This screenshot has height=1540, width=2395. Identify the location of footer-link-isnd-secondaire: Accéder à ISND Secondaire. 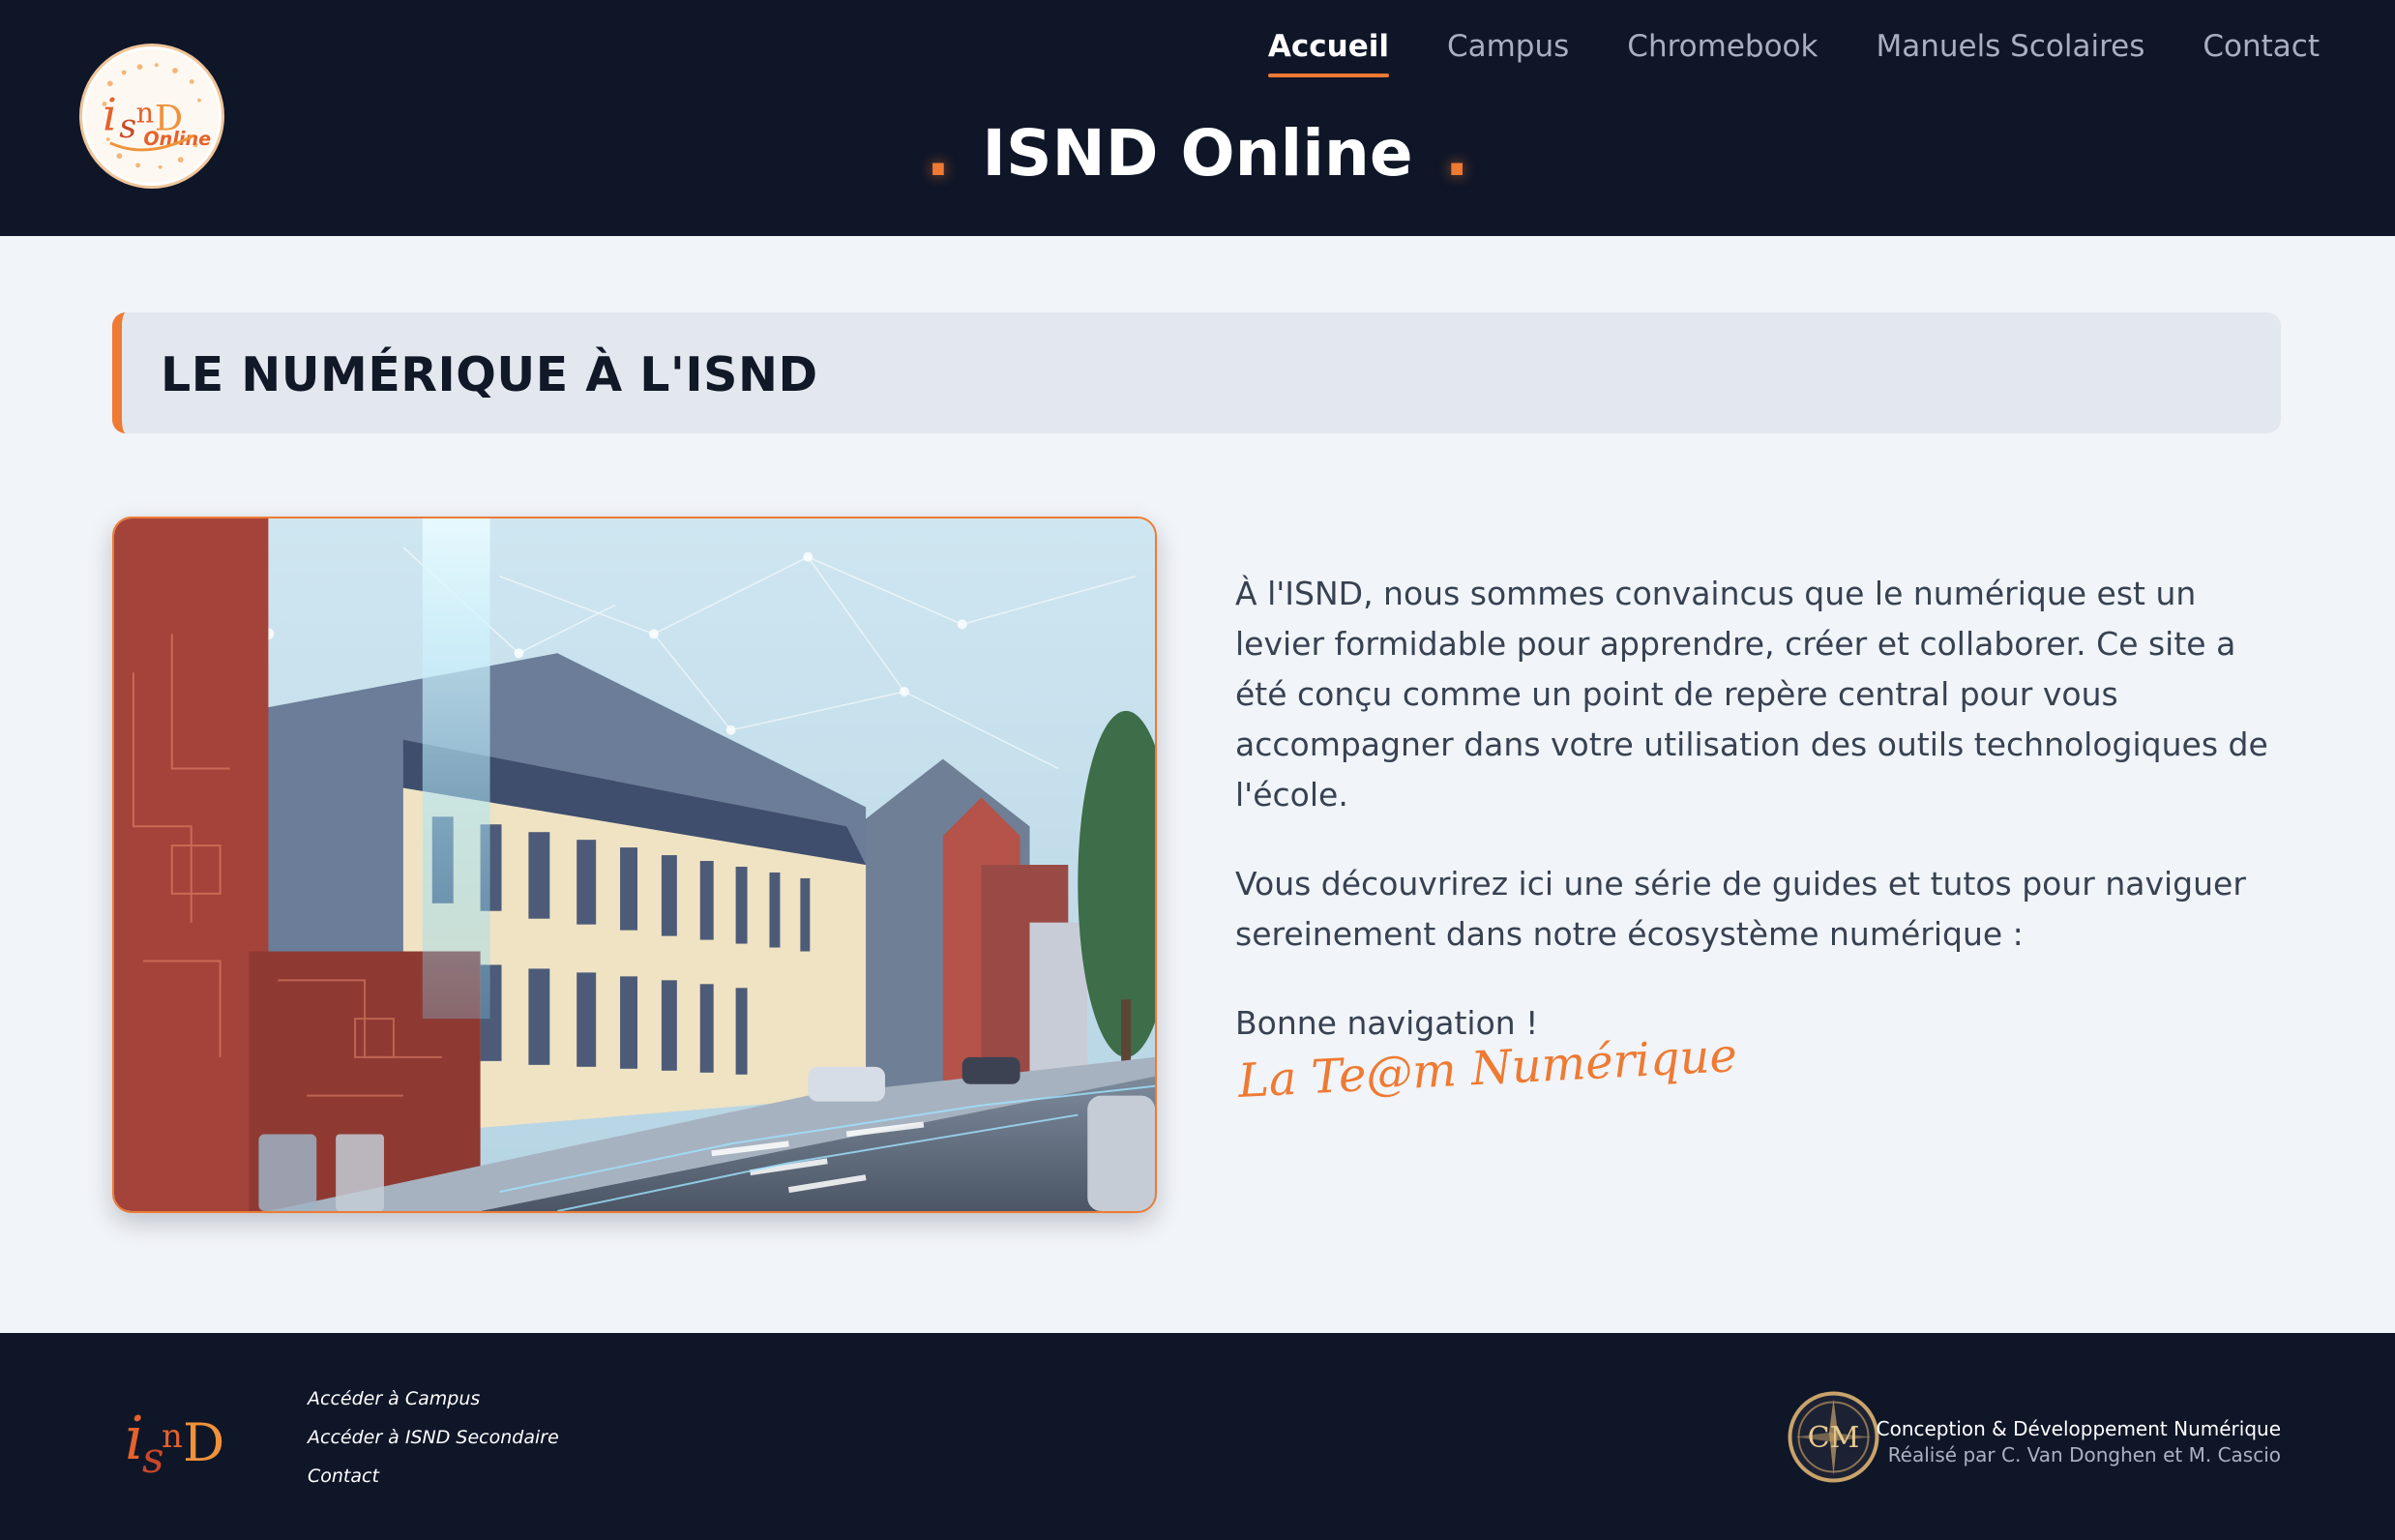
(433, 1437).